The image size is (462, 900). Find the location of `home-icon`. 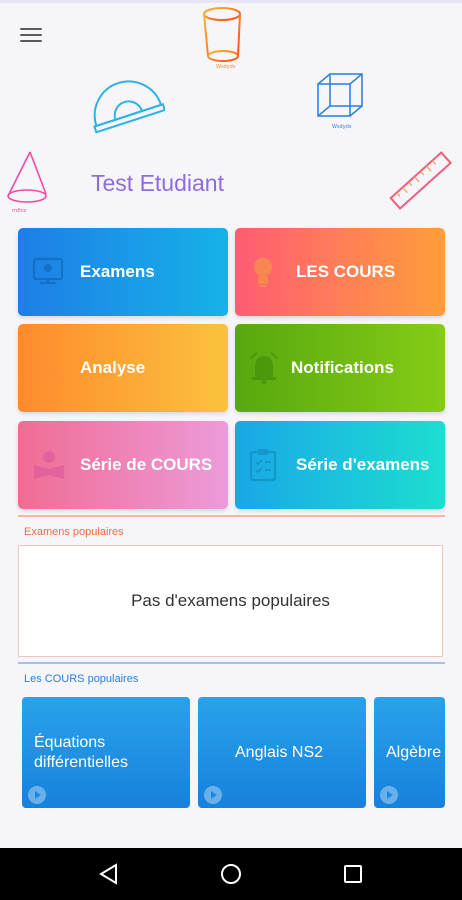

home-icon is located at coordinates (231, 874).